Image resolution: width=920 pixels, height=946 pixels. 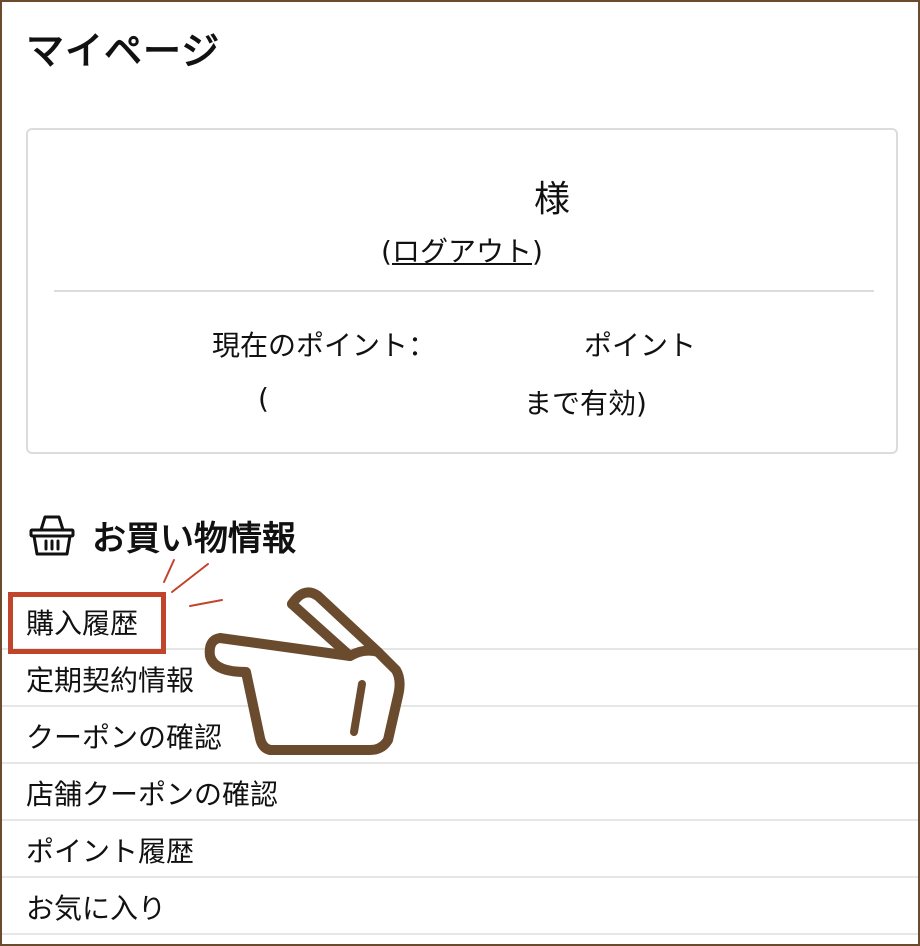 I want to click on points-label: 現在のポイント：, so click(x=324, y=345).